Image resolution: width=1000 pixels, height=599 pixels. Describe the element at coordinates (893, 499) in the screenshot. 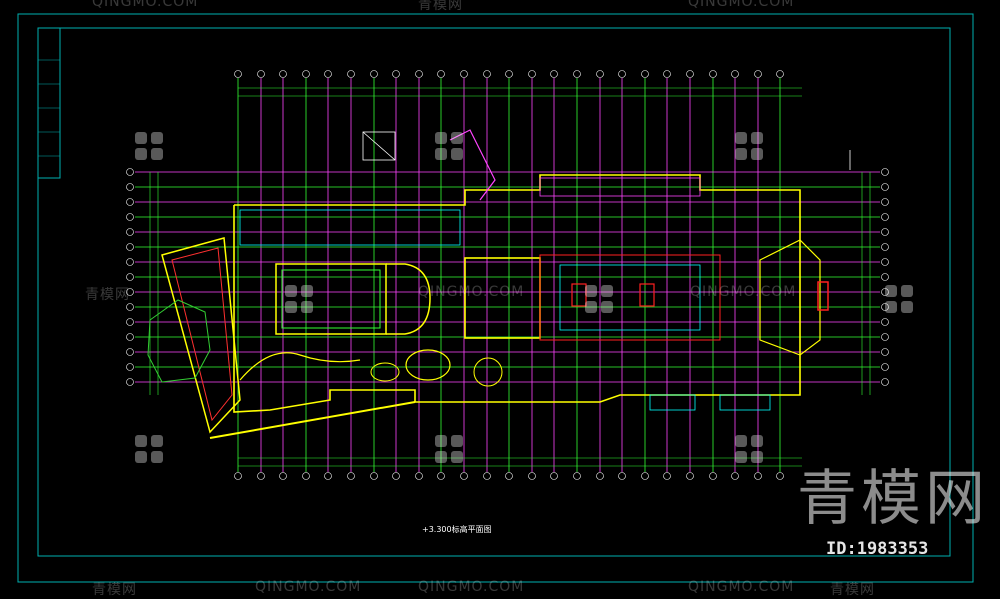

I see `brand-watermark: 青模网` at that location.